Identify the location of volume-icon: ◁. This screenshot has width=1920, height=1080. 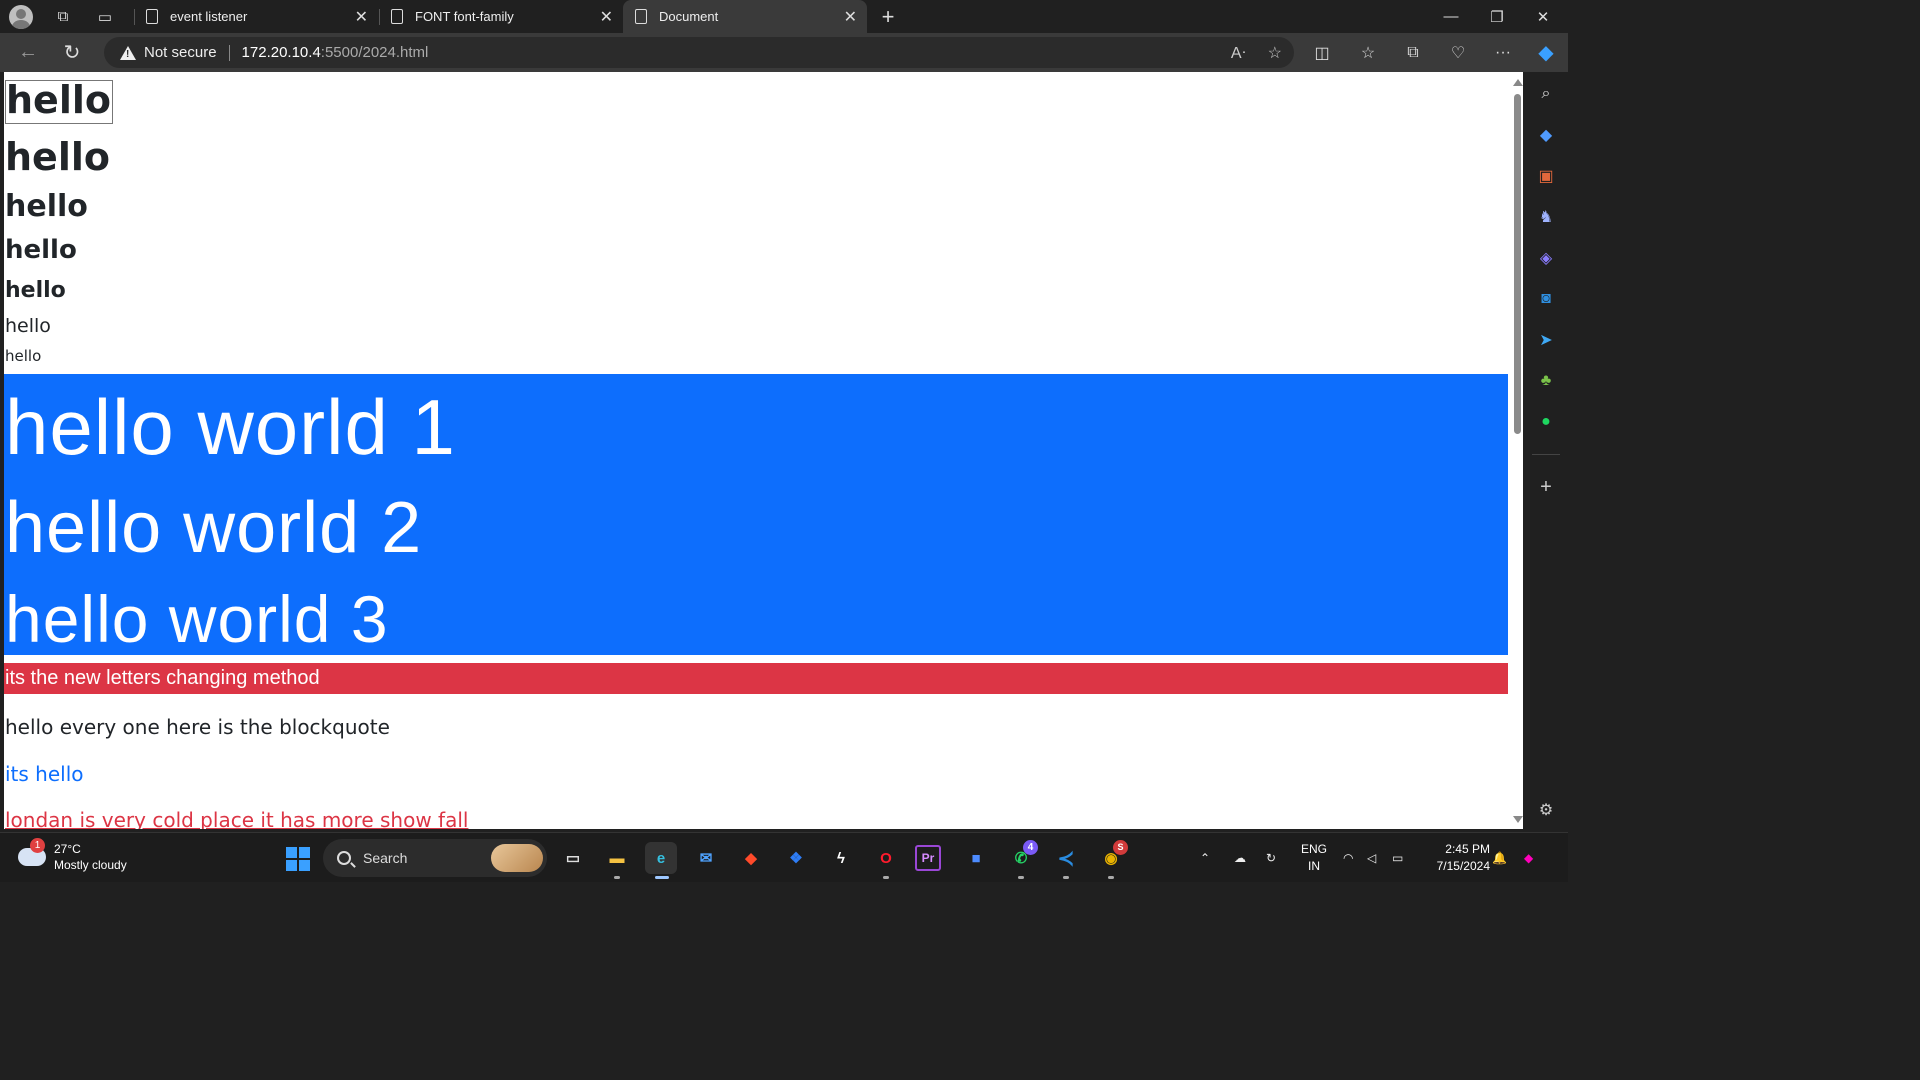
(1371, 858).